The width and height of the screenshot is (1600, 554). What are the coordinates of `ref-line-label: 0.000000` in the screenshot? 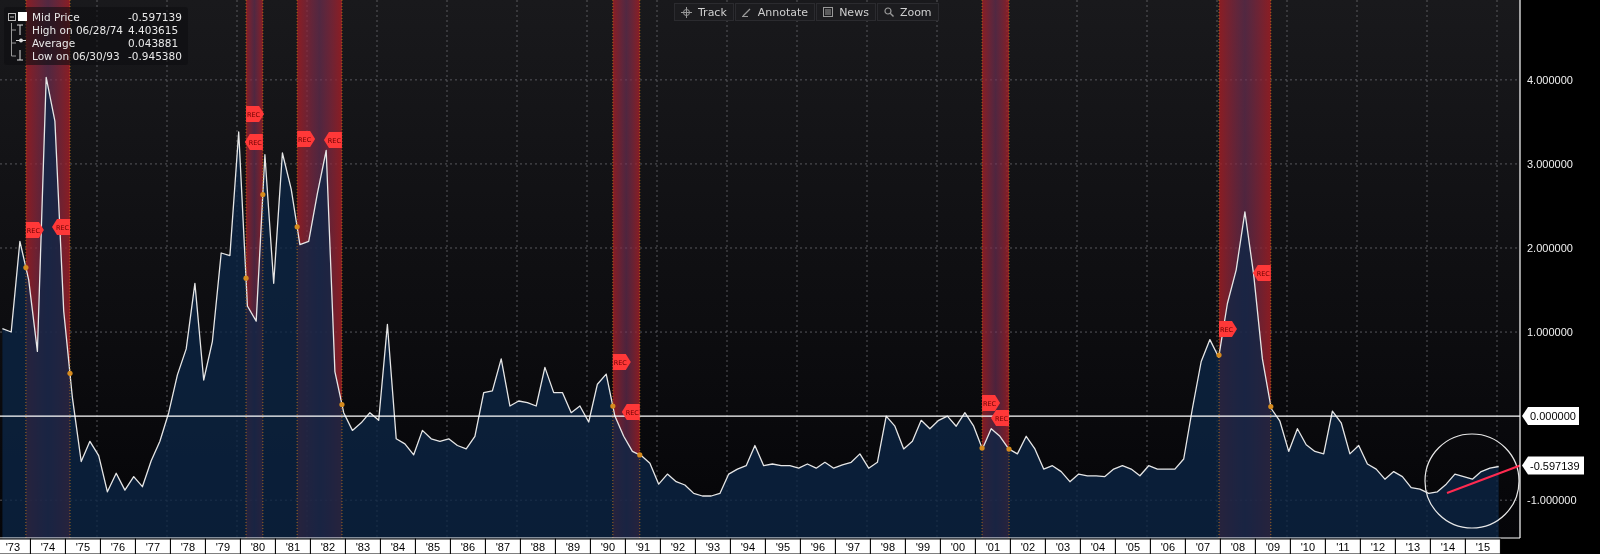 It's located at (1553, 416).